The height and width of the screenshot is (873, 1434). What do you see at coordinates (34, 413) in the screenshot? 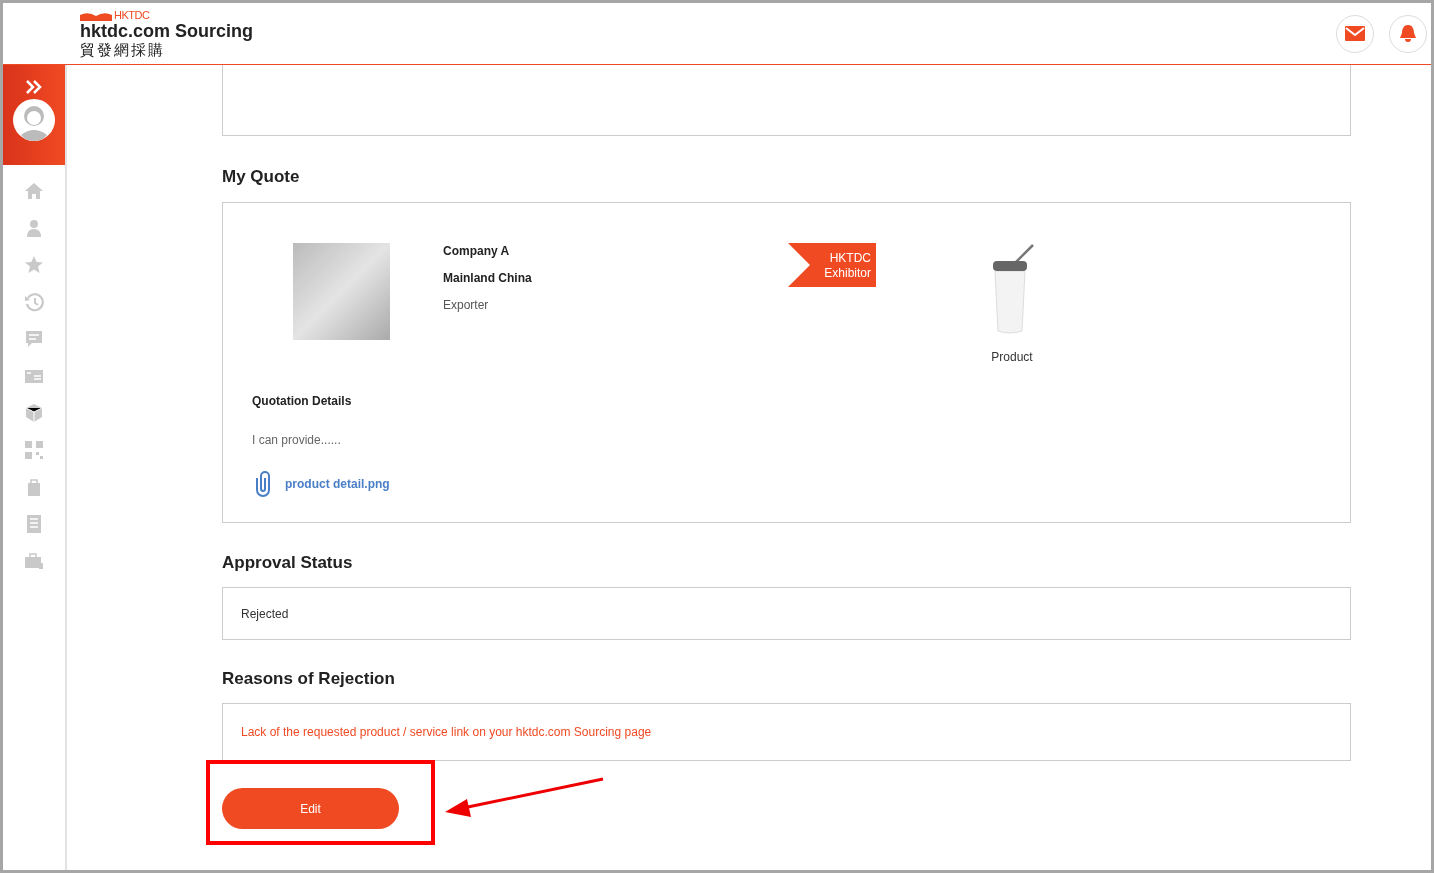
I see `cube-icon` at bounding box center [34, 413].